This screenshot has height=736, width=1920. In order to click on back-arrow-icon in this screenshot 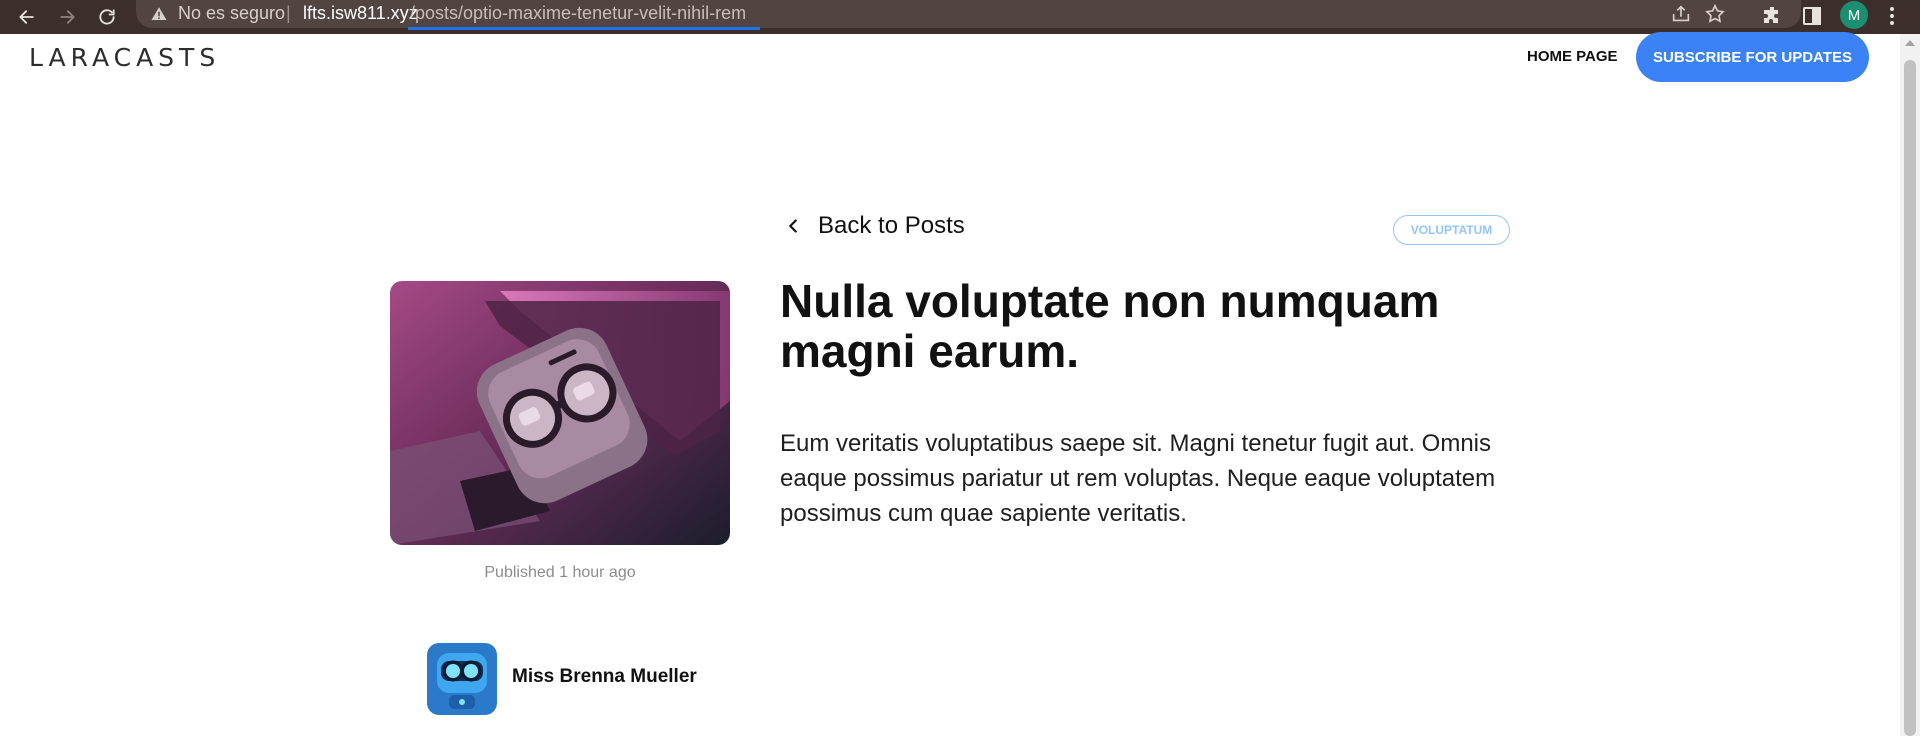, I will do `click(27, 17)`.